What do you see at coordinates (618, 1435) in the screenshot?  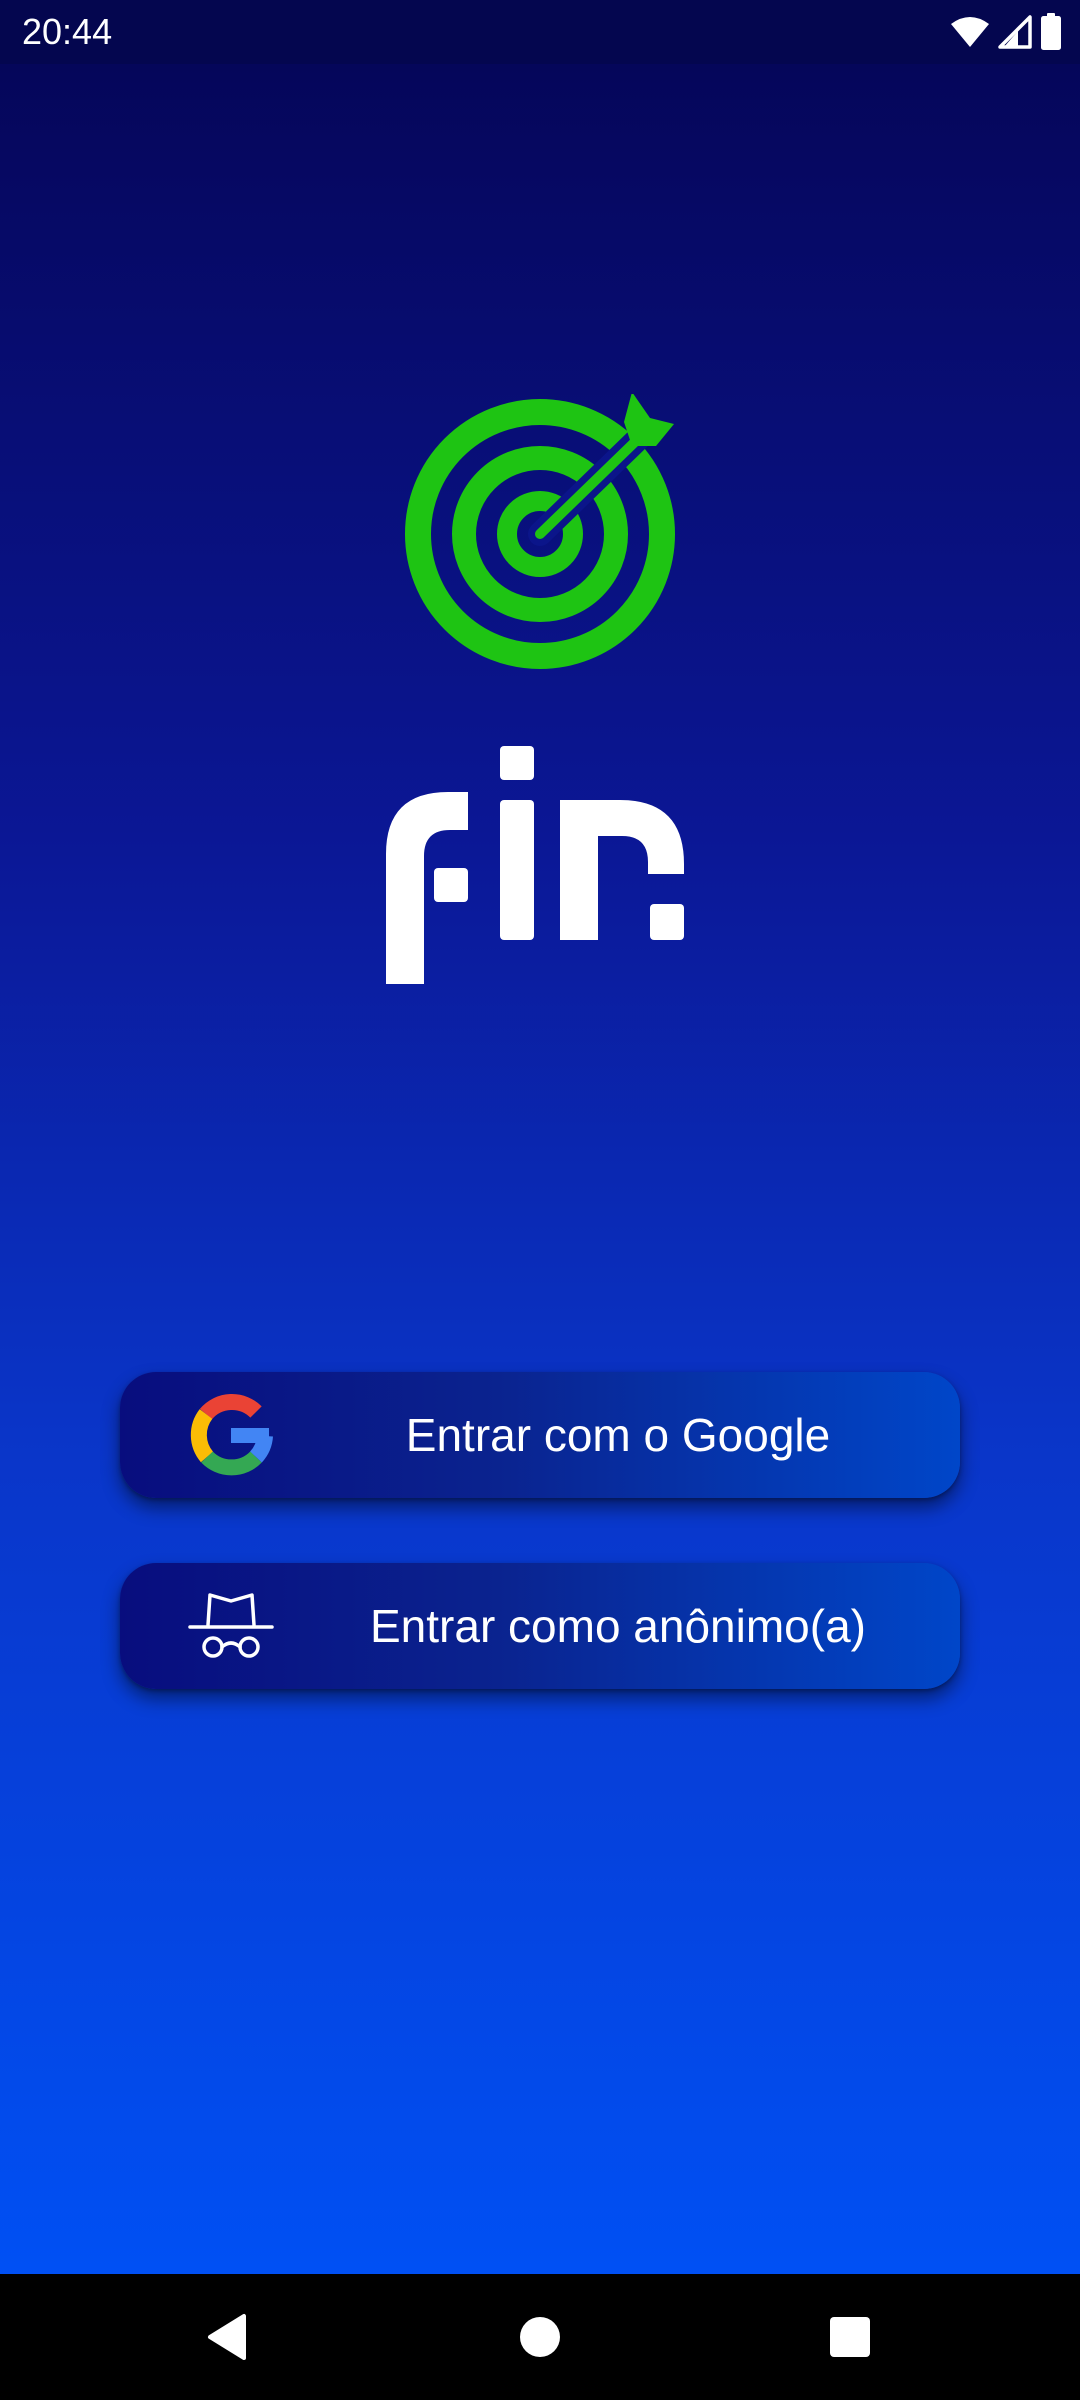 I see `google-login-label: Entrar com o Google` at bounding box center [618, 1435].